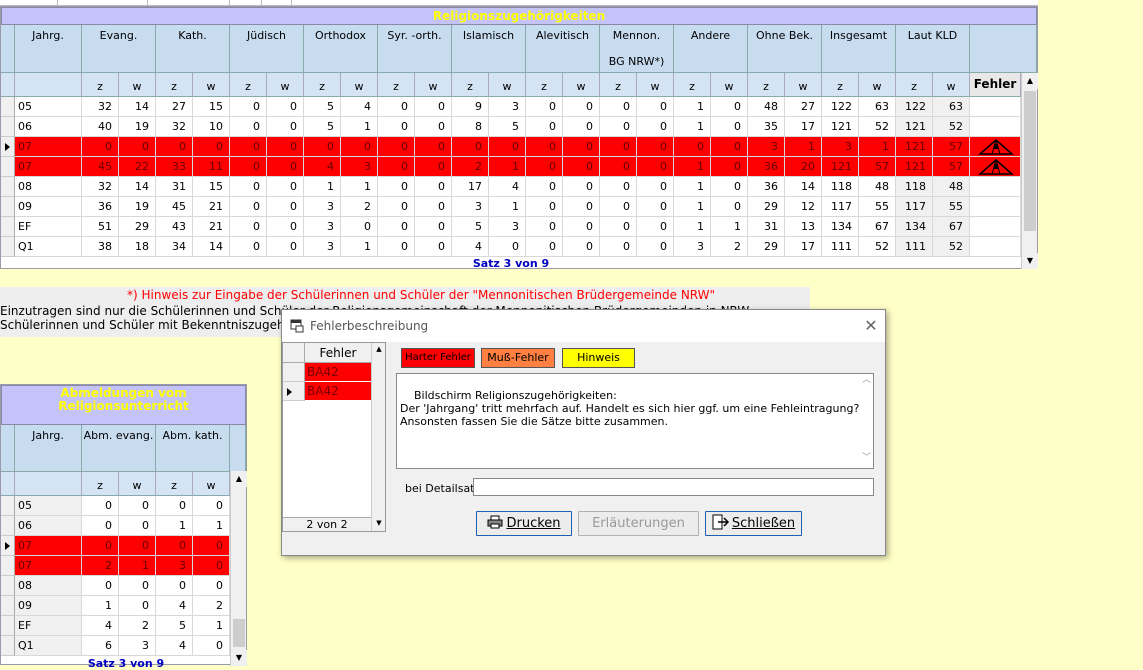 This screenshot has height=670, width=1143. I want to click on cell-value: 10, so click(211, 127).